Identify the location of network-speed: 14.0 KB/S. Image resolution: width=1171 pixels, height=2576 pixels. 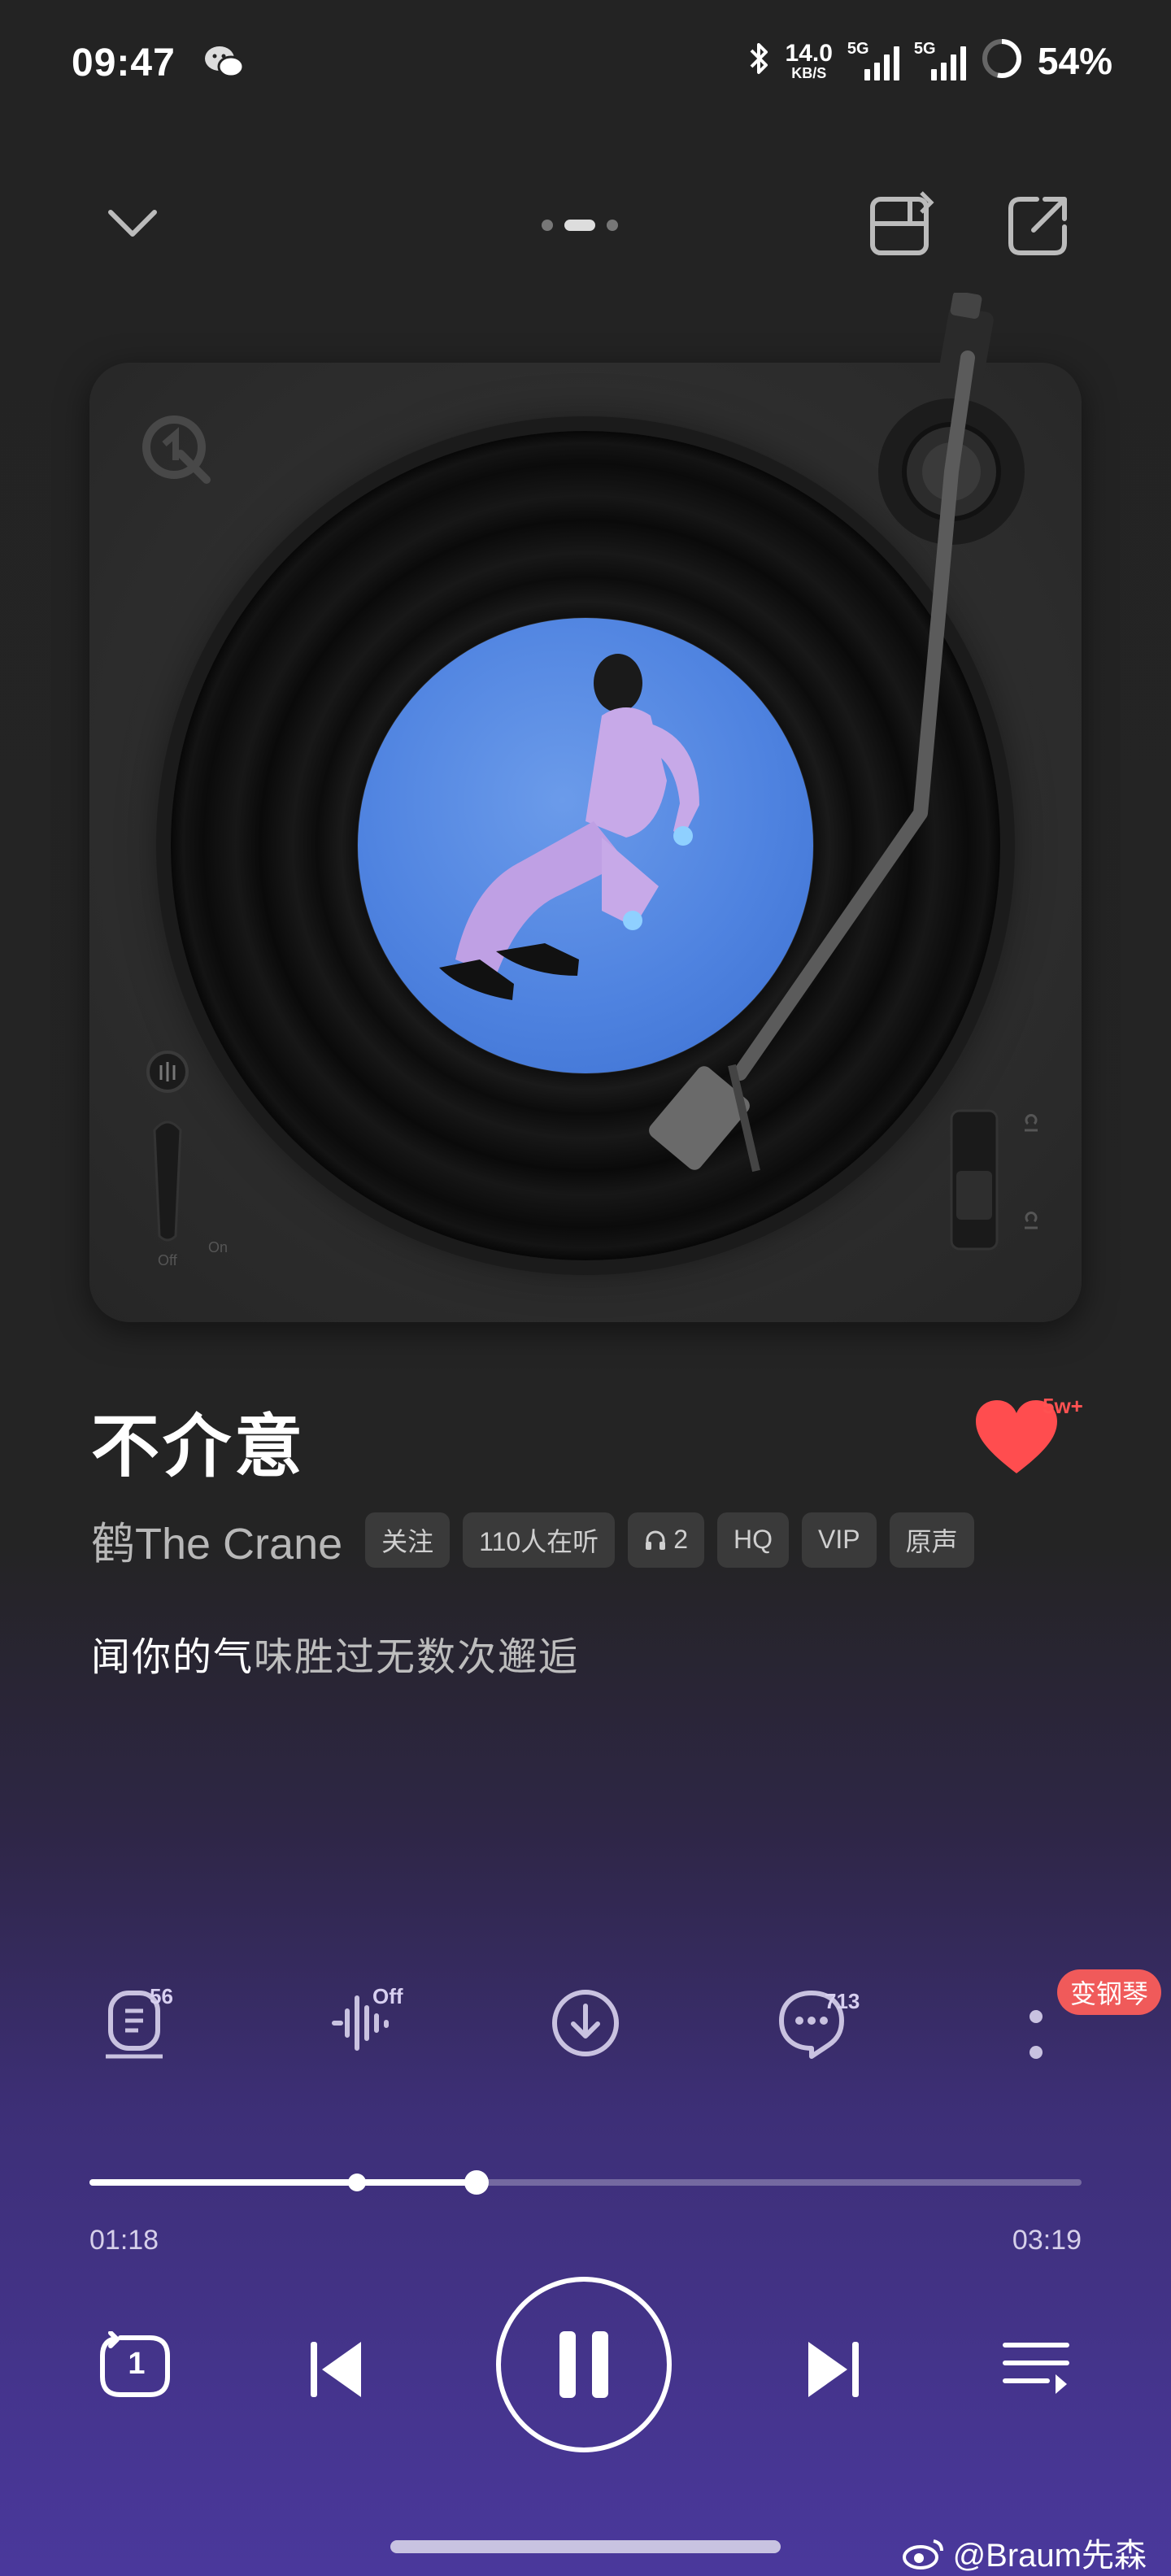
(809, 60).